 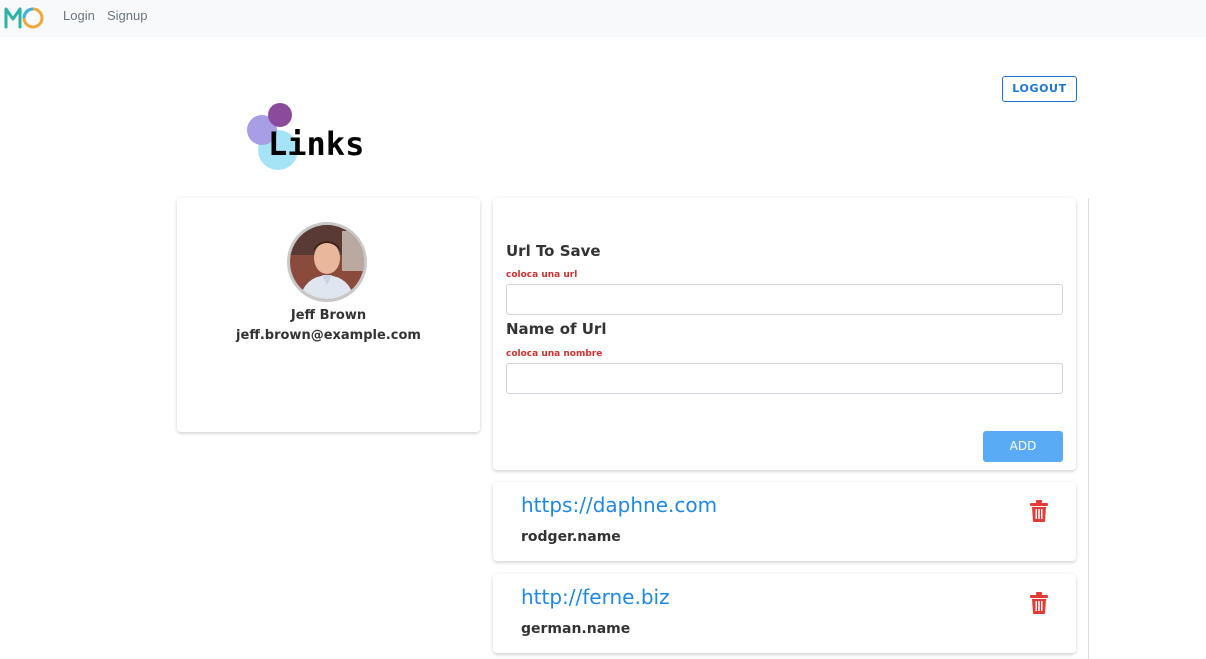 What do you see at coordinates (554, 354) in the screenshot?
I see `name-error-hint: coloca una nombre` at bounding box center [554, 354].